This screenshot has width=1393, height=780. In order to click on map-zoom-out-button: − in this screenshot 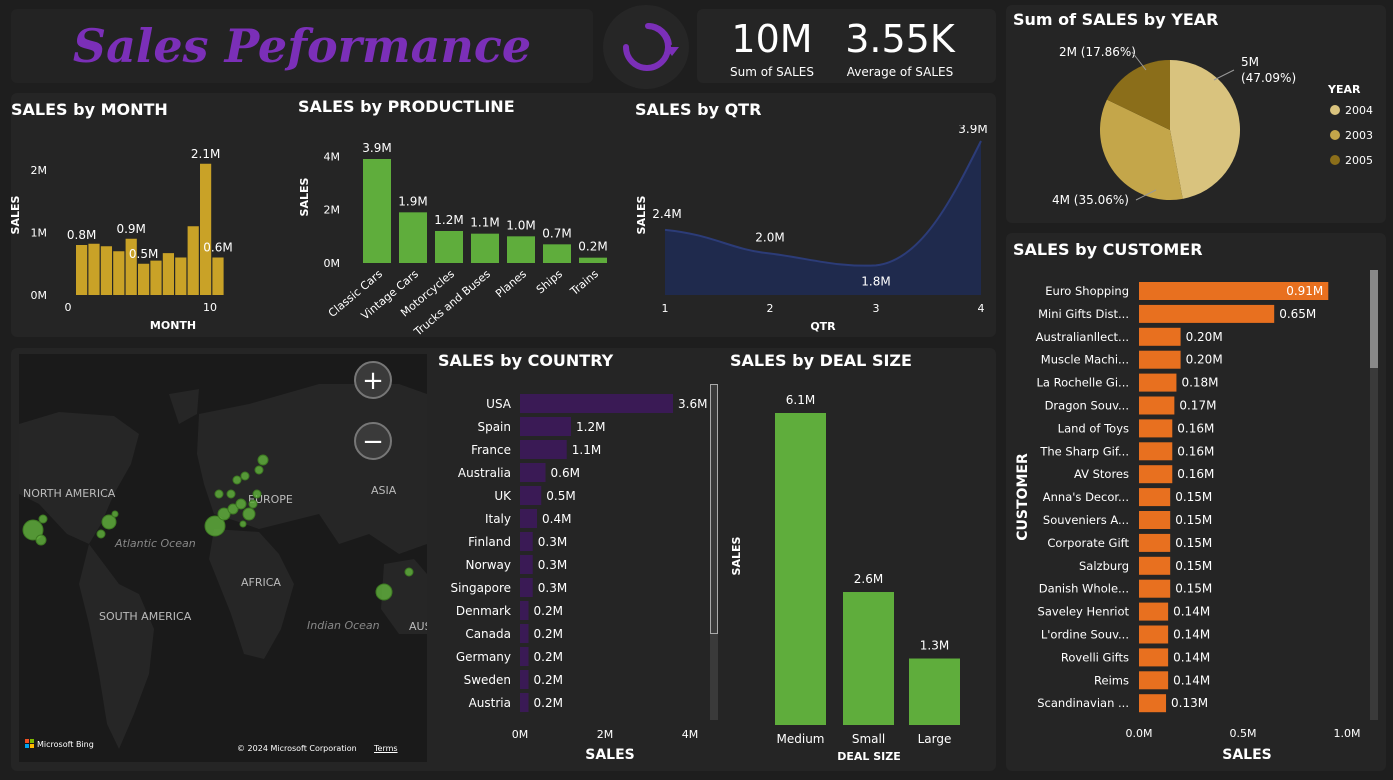, I will do `click(373, 441)`.